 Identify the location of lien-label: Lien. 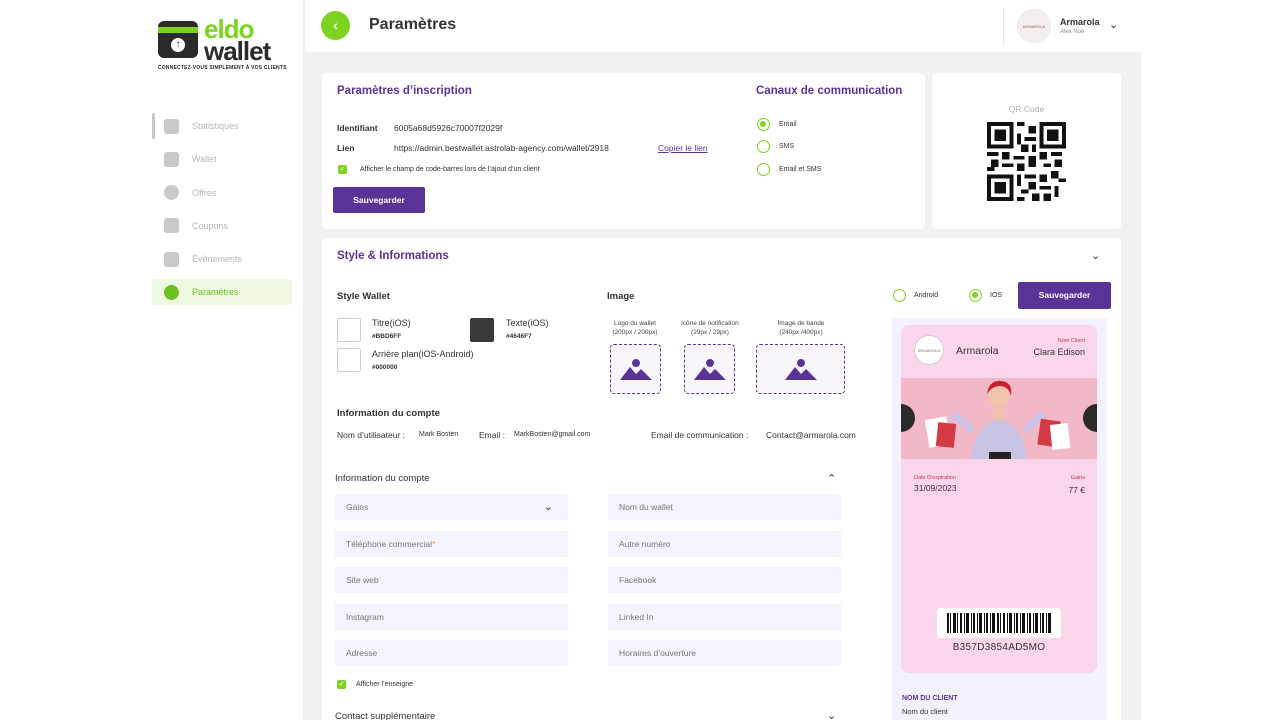
(346, 148).